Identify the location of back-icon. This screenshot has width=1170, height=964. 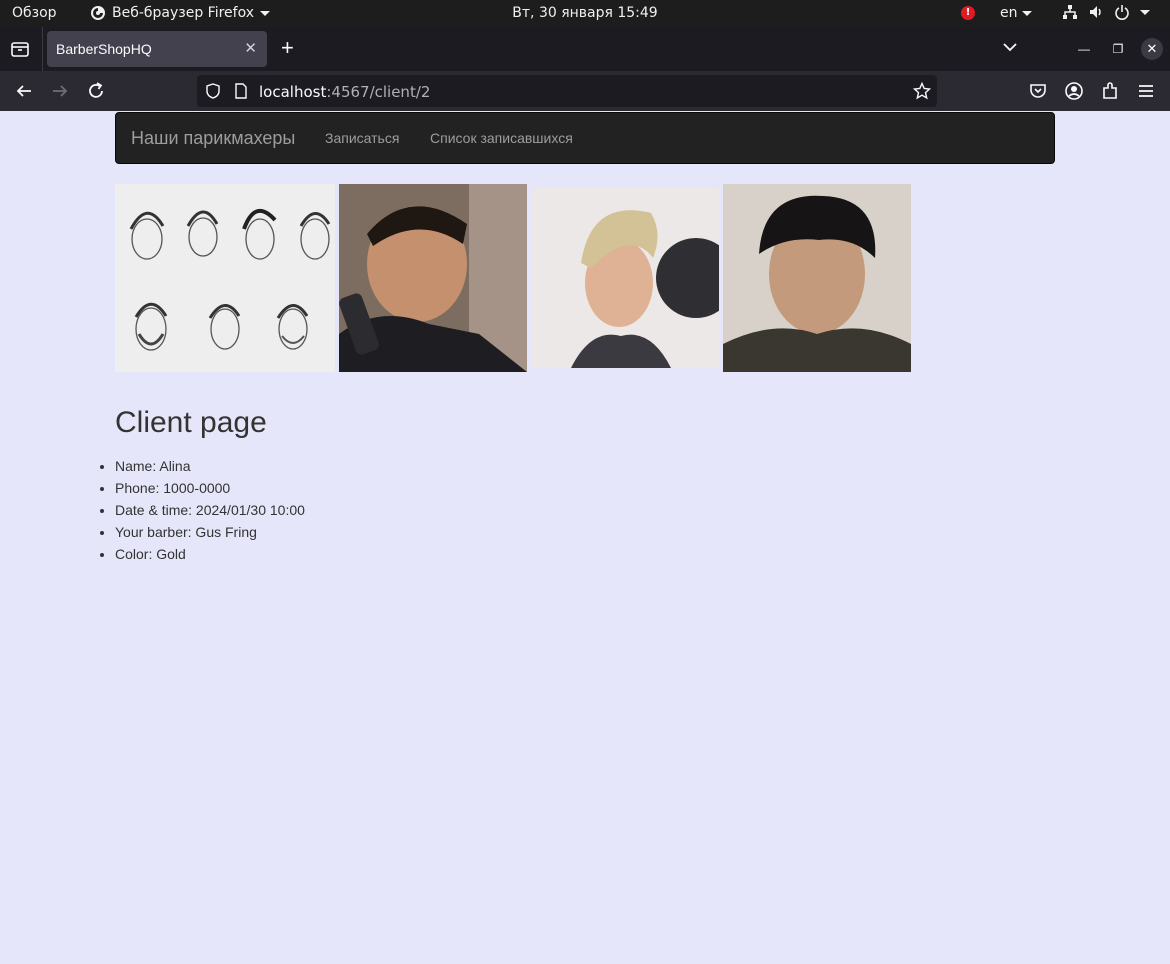
(24, 91).